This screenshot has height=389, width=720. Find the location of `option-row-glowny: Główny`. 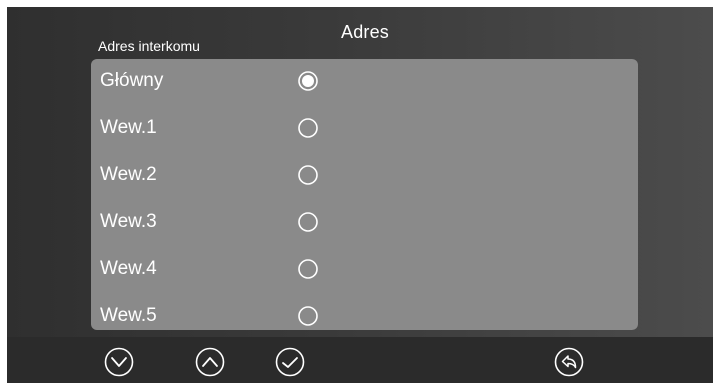

option-row-glowny: Główny is located at coordinates (364, 81).